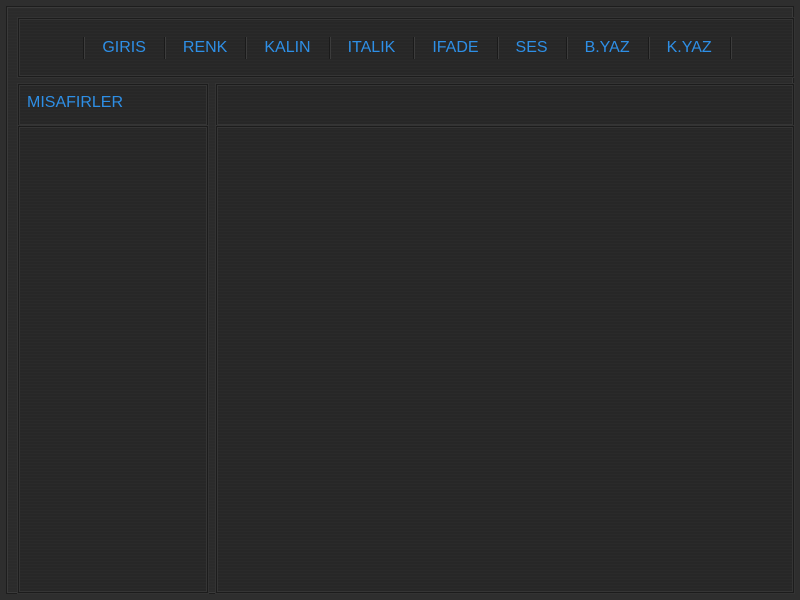  I want to click on menu-separator, so click(730, 47).